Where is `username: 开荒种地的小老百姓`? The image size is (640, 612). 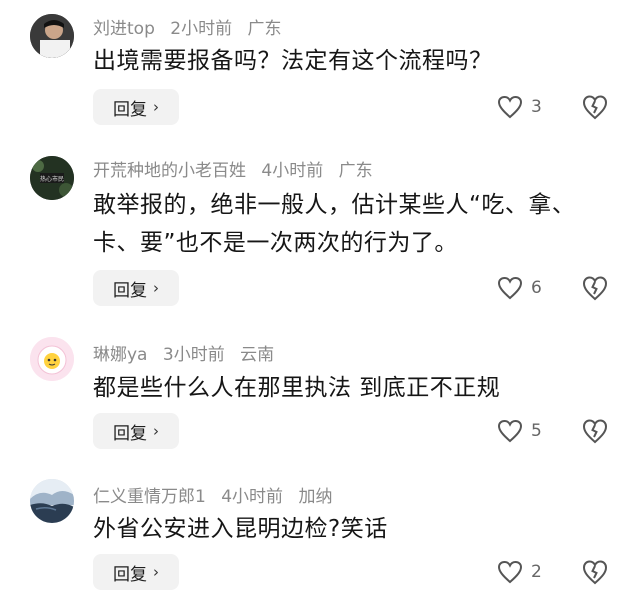 username: 开荒种地的小老百姓 is located at coordinates (169, 171).